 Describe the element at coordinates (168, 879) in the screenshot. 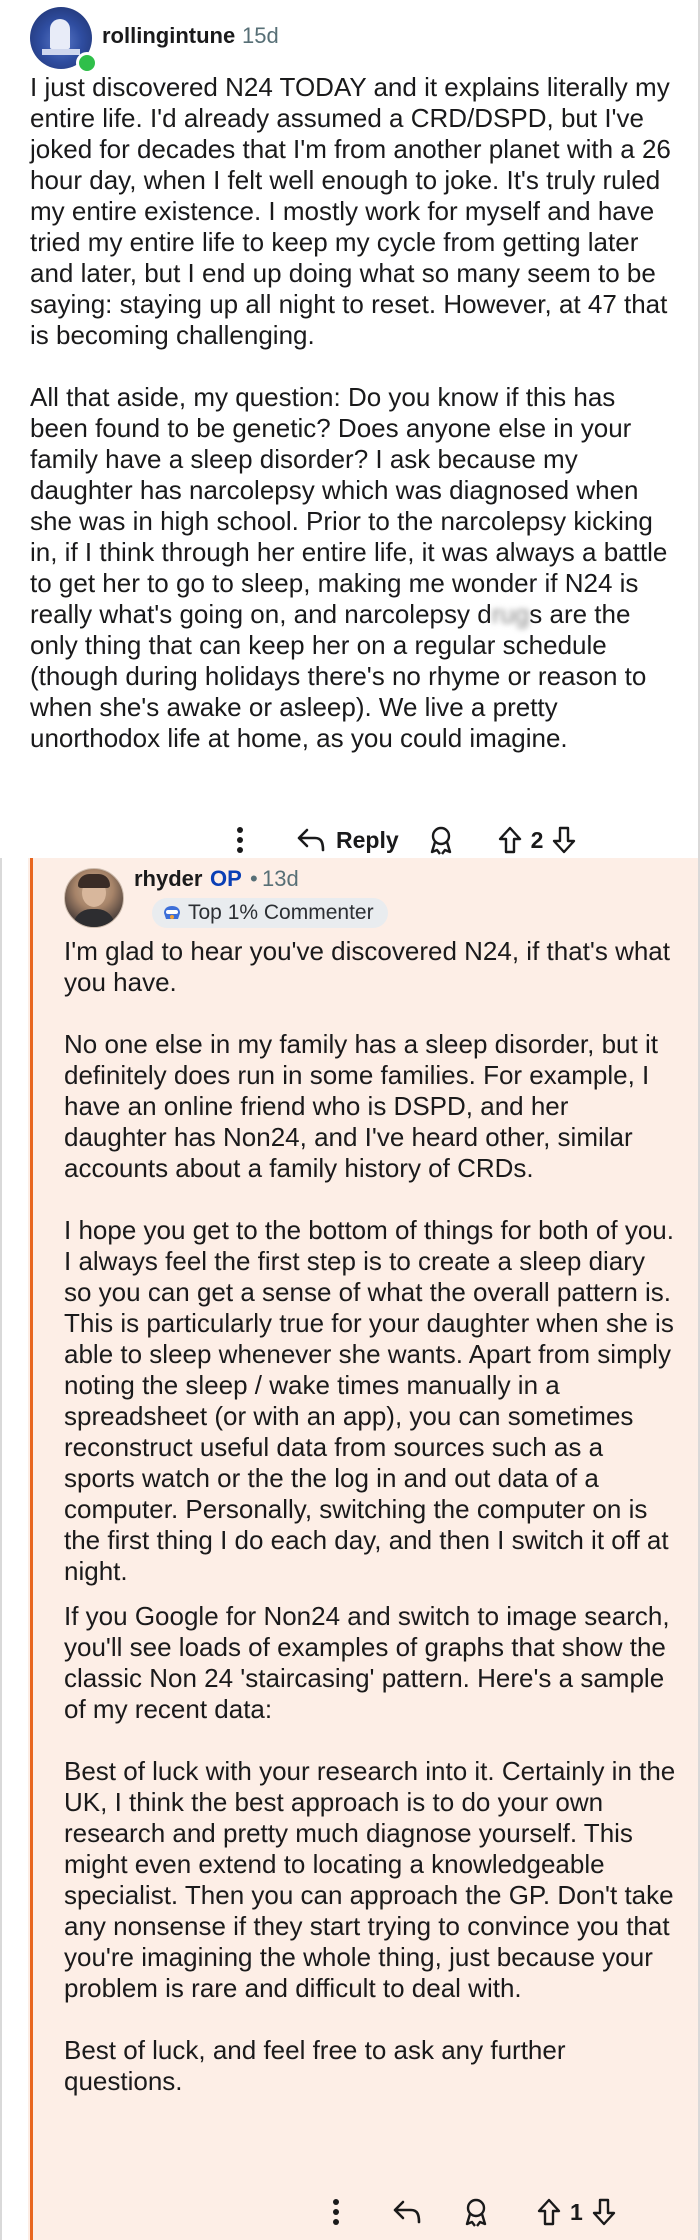

I see `reply-username: rhyder` at that location.